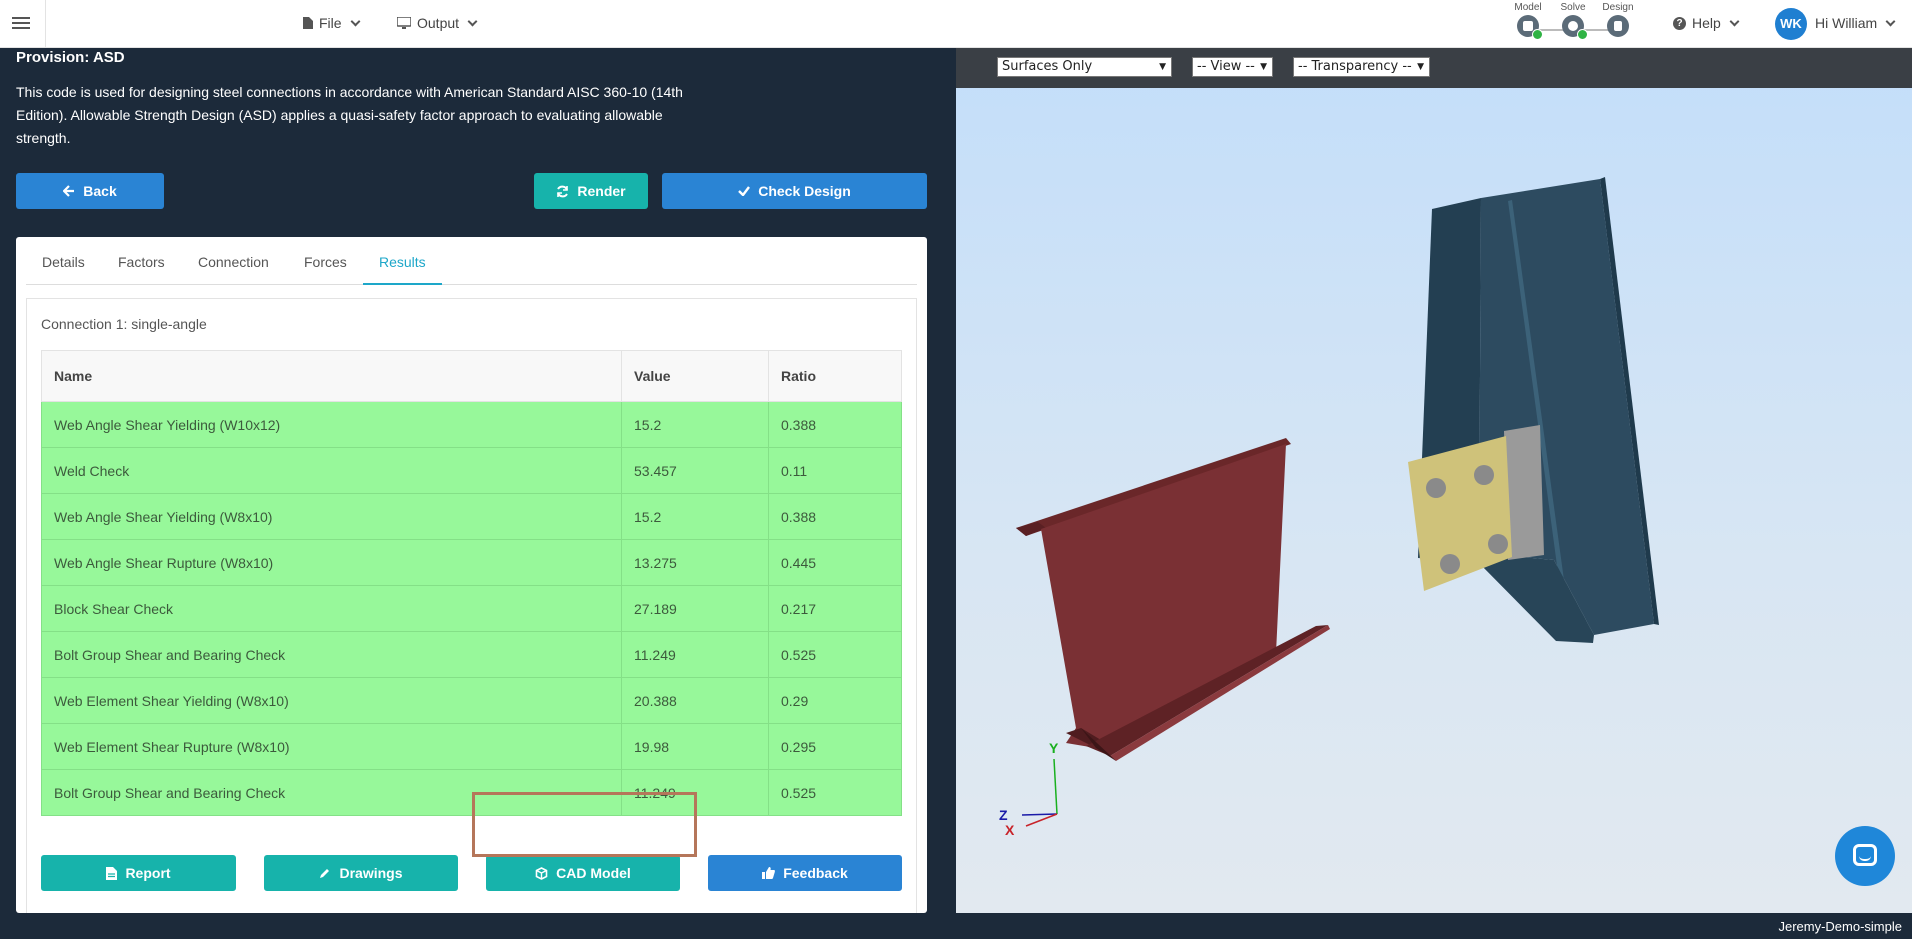 Image resolution: width=1912 pixels, height=939 pixels. Describe the element at coordinates (815, 873) in the screenshot. I see `feedback-label: Feedback` at that location.